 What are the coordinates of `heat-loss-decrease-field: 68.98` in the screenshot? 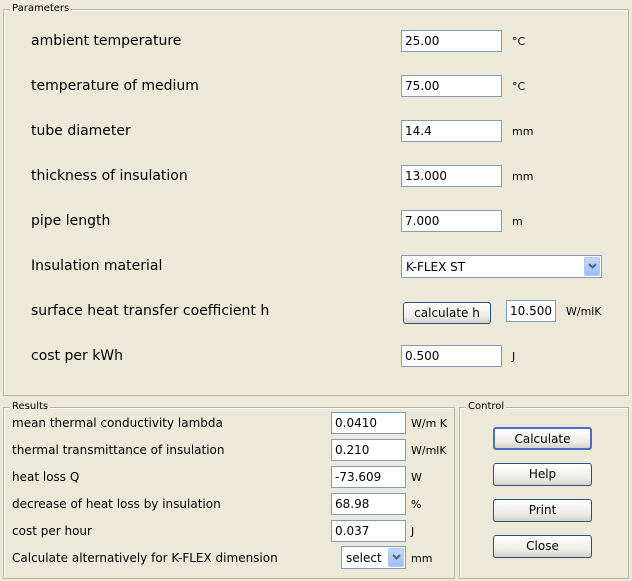 It's located at (368, 504).